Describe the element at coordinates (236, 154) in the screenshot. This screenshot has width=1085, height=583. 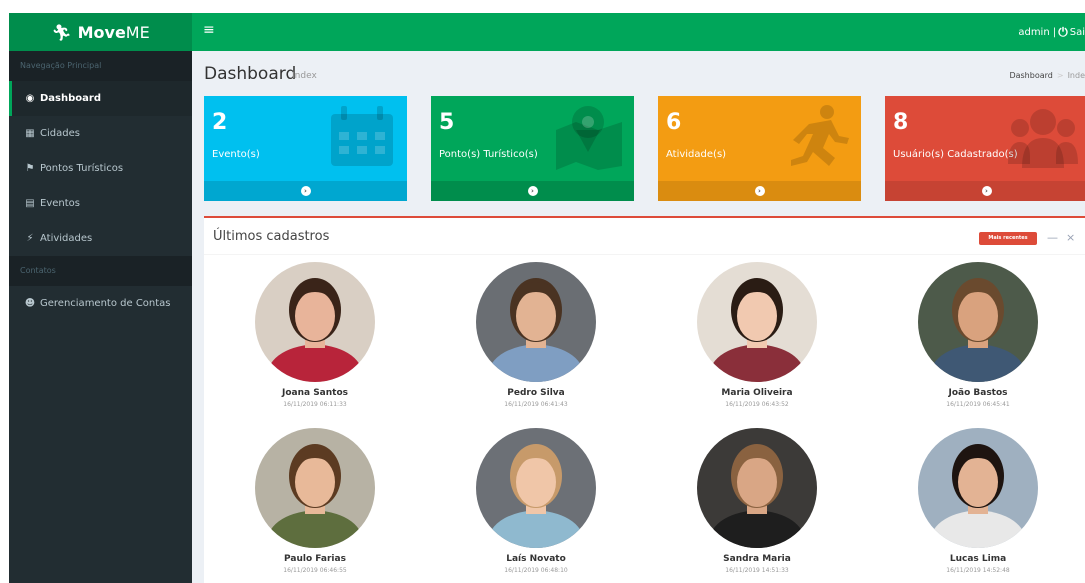
I see `stat-label: Evento(s)` at that location.